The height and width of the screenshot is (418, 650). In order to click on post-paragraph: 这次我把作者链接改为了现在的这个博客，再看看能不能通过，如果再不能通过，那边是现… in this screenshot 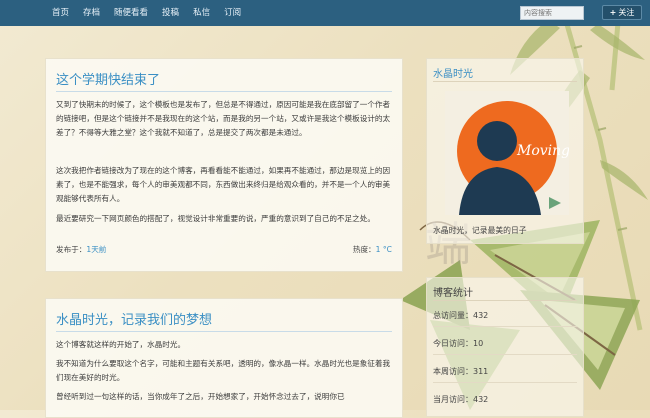, I will do `click(223, 184)`.